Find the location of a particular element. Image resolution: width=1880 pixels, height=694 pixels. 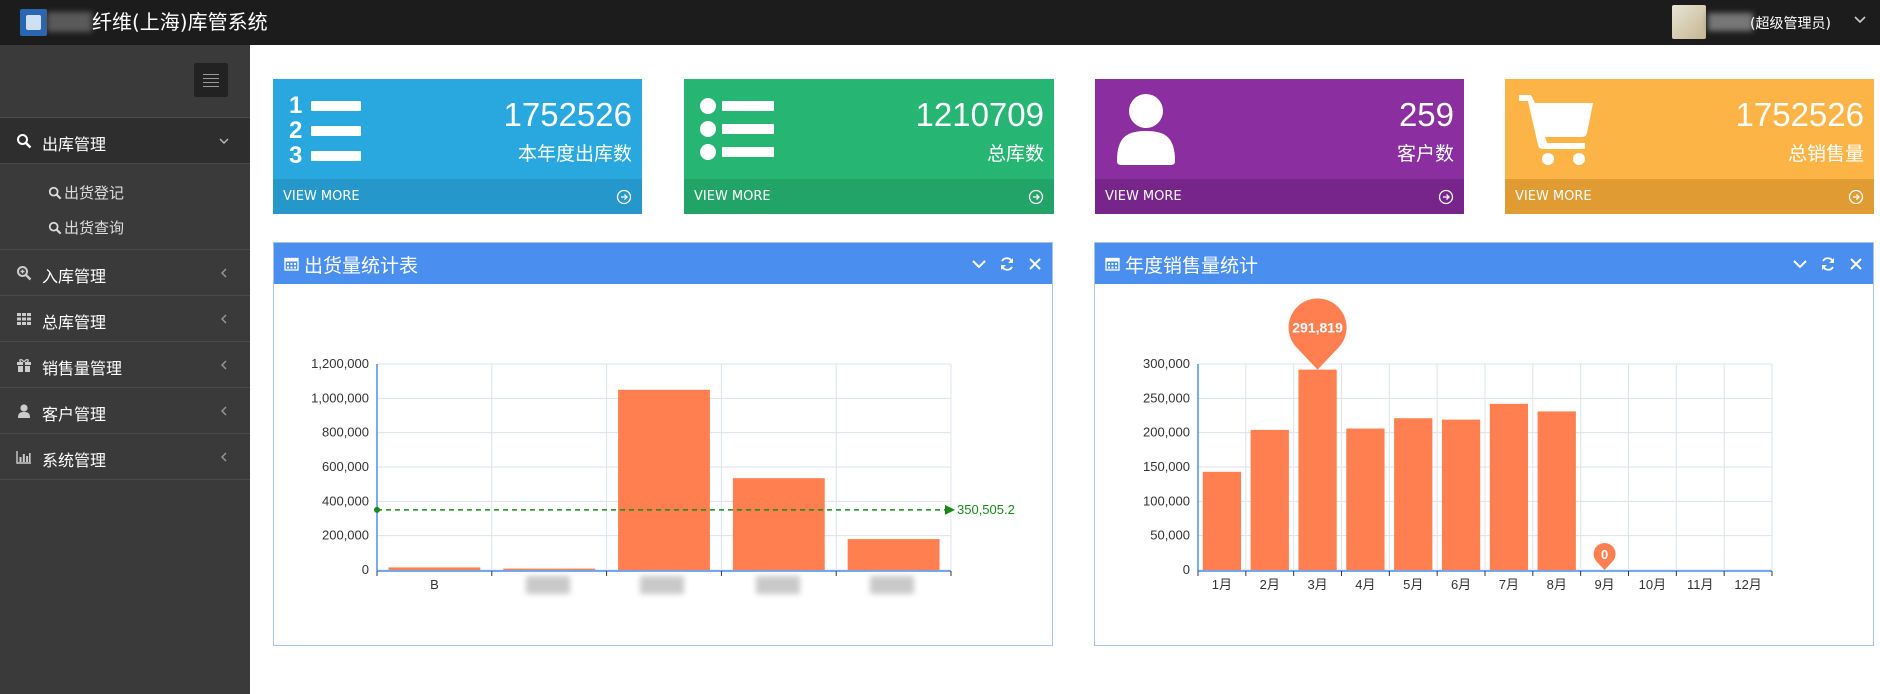

y-tick-label: 1,200,000 is located at coordinates (340, 363).